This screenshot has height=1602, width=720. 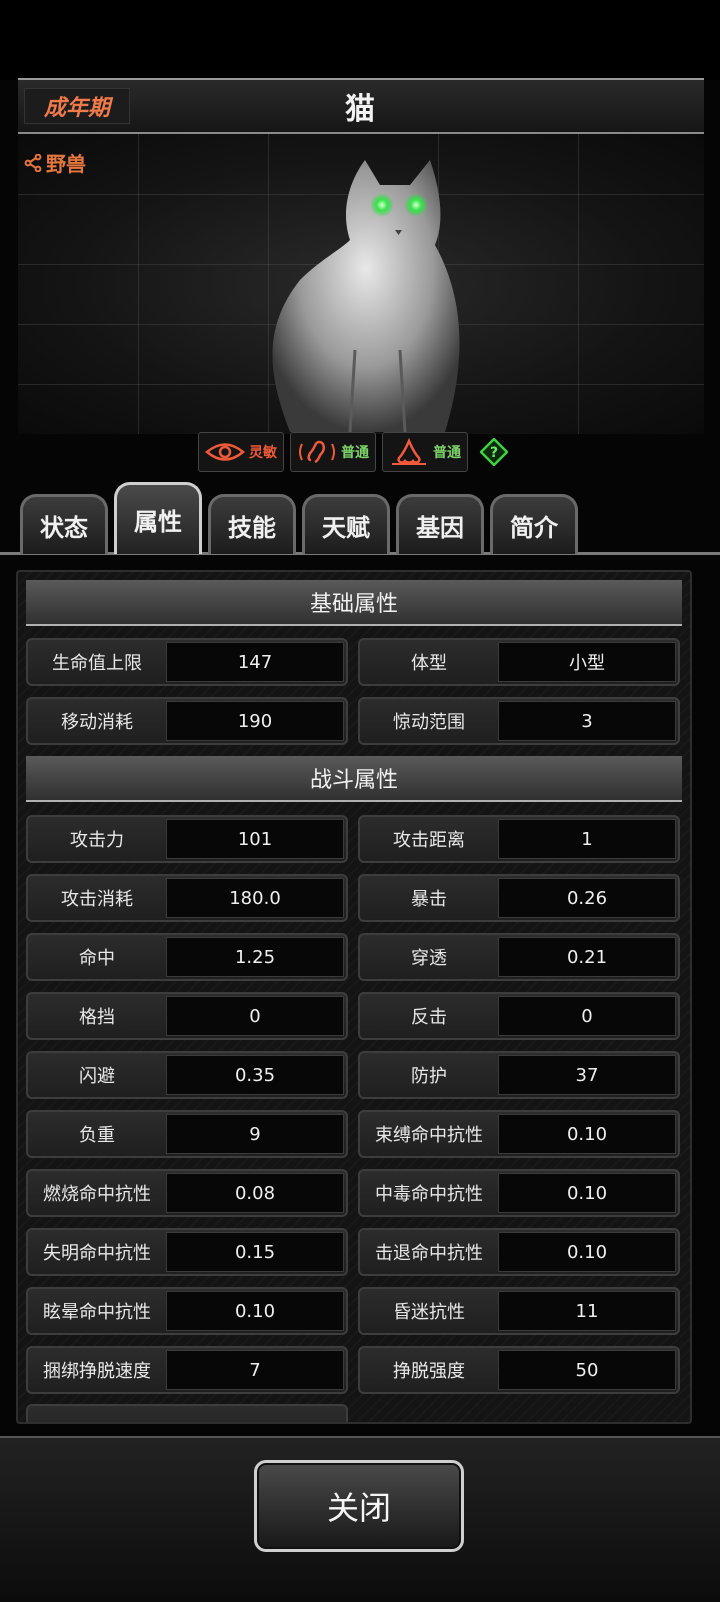 What do you see at coordinates (429, 899) in the screenshot?
I see `attribute-name: 暴击` at bounding box center [429, 899].